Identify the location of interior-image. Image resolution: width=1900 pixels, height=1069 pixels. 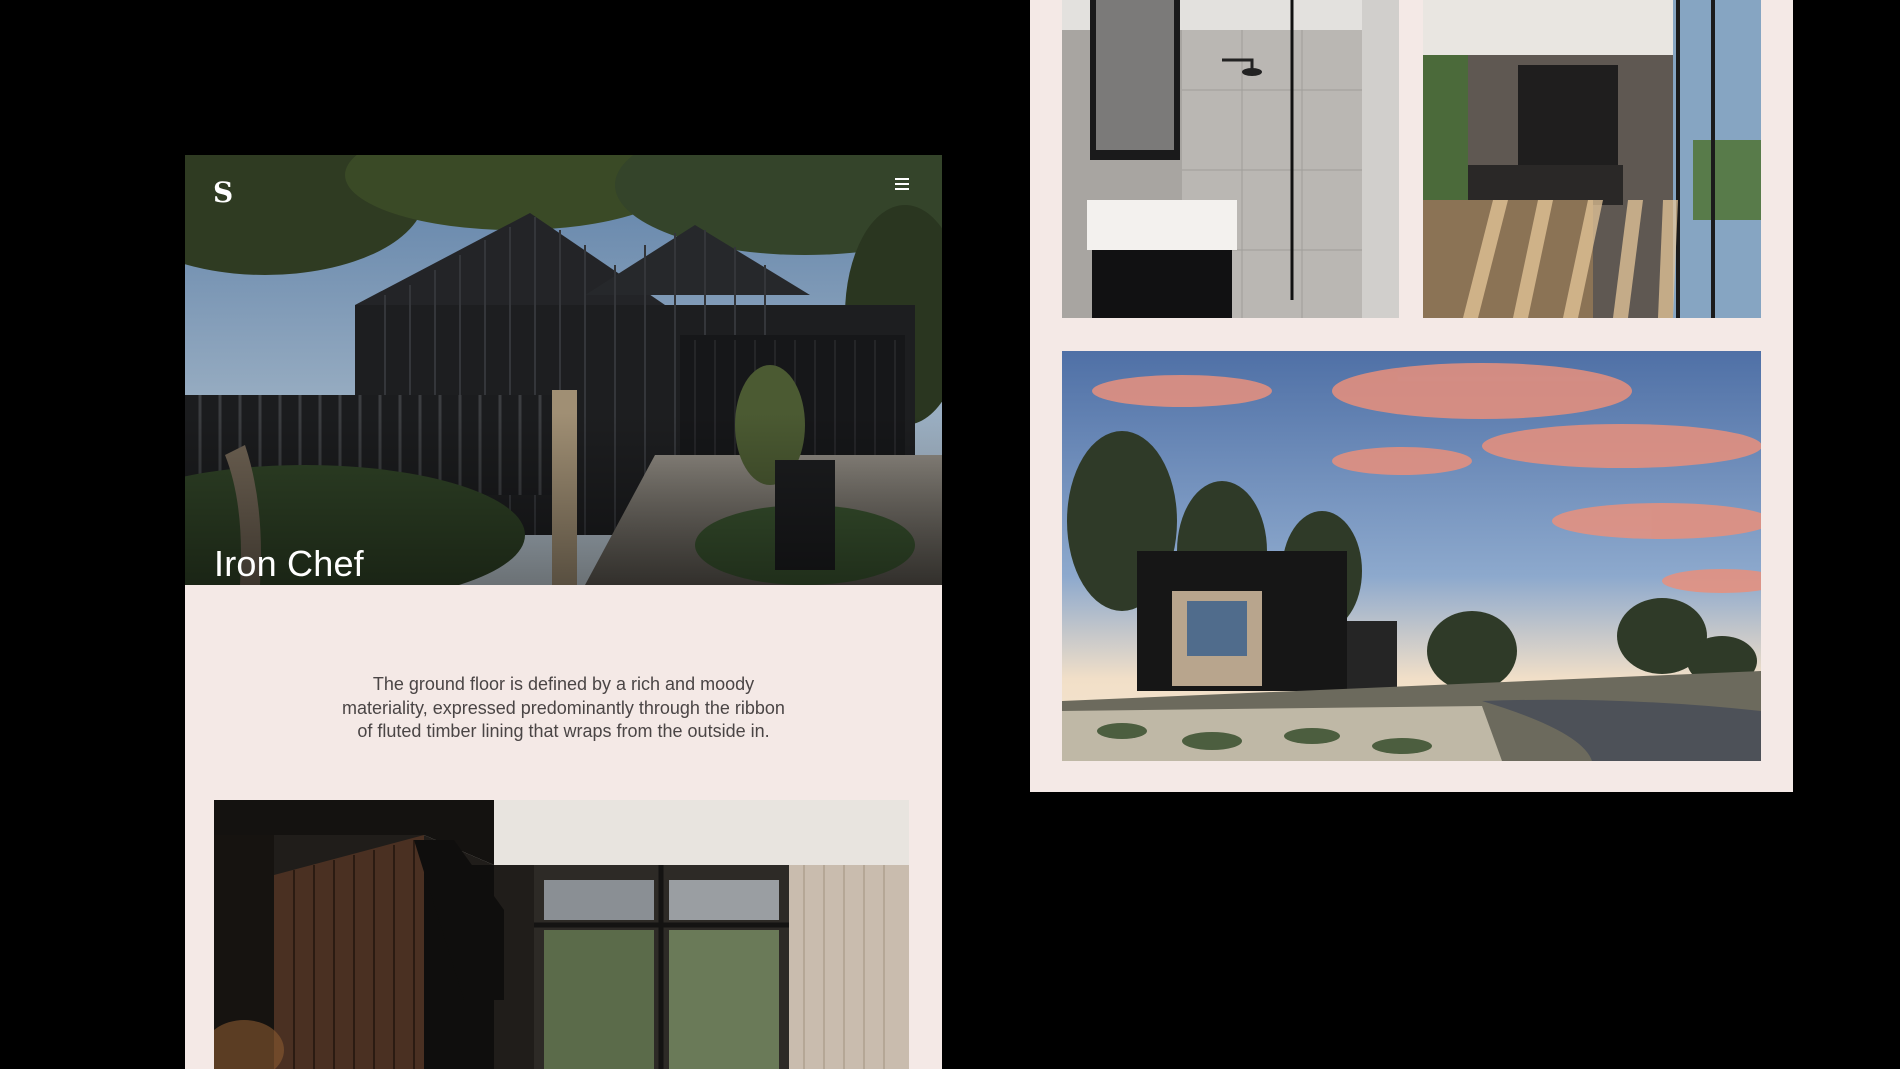
(561, 934).